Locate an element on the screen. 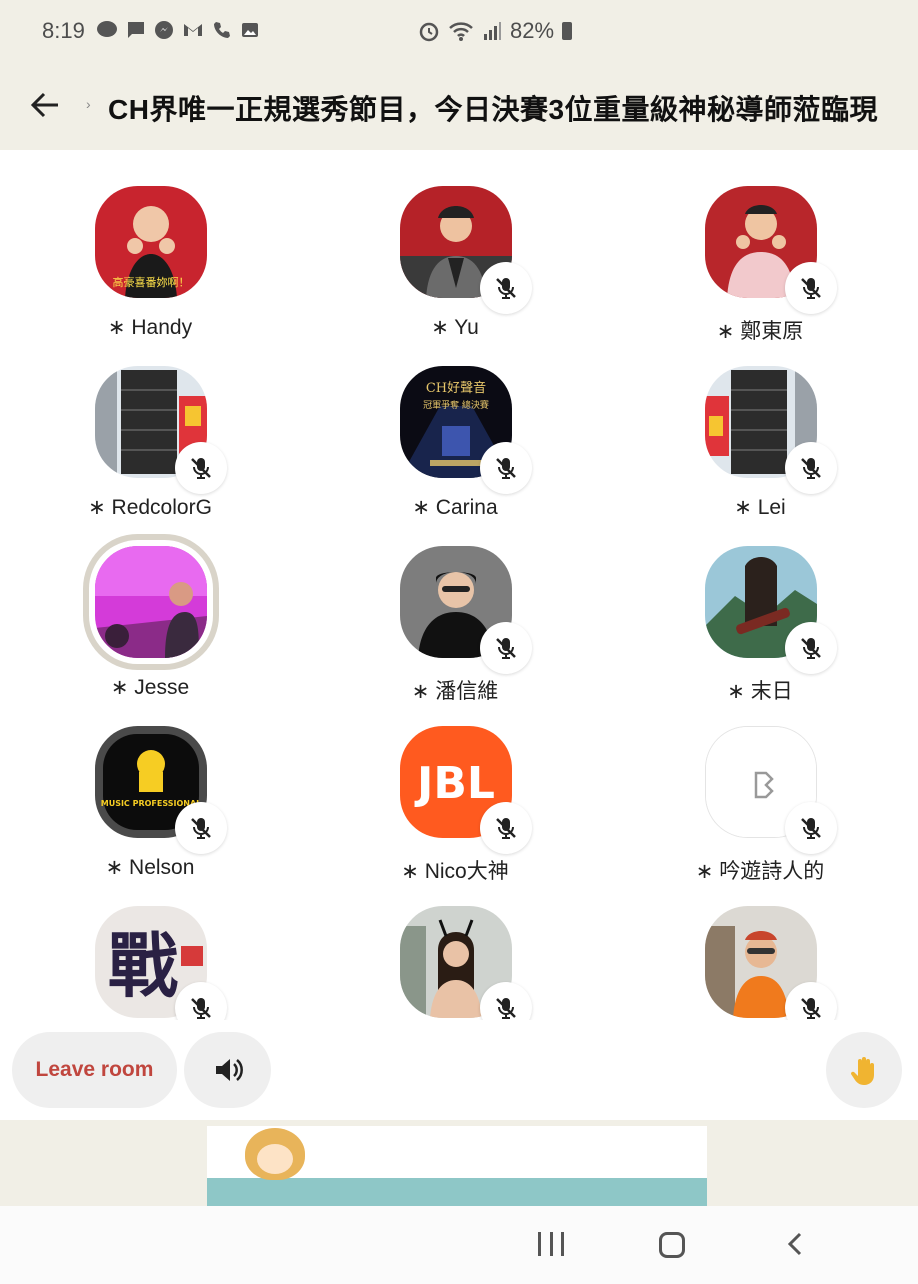 The height and width of the screenshot is (1284, 918). sticker-banner is located at coordinates (457, 1166).